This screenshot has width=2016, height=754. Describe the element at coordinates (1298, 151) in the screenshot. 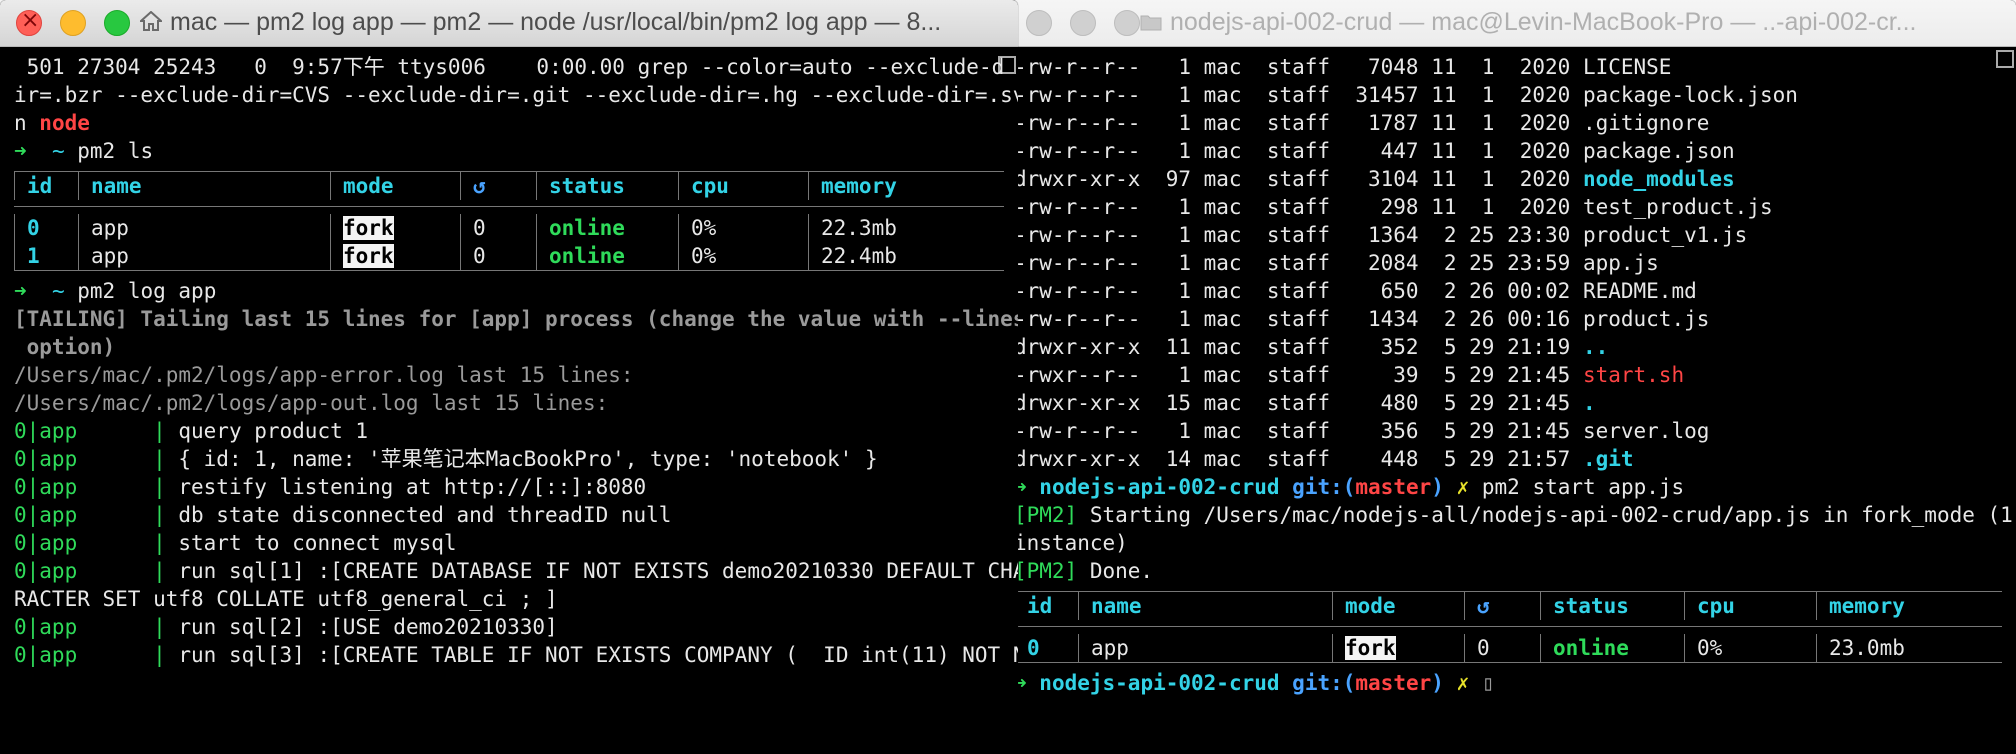

I see `file-meta: -rw-r--r-- 1 mac staff 447 11 1 2020` at that location.